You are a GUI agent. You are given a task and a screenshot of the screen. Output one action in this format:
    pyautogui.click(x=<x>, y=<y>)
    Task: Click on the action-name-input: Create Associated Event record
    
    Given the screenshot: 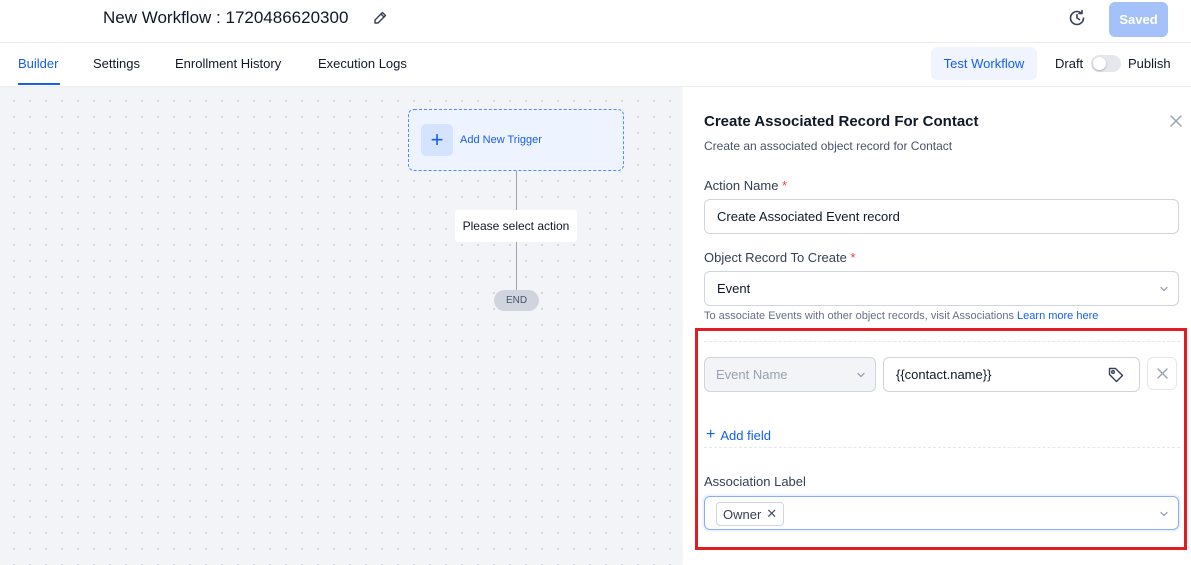 What is the action you would take?
    pyautogui.click(x=941, y=216)
    